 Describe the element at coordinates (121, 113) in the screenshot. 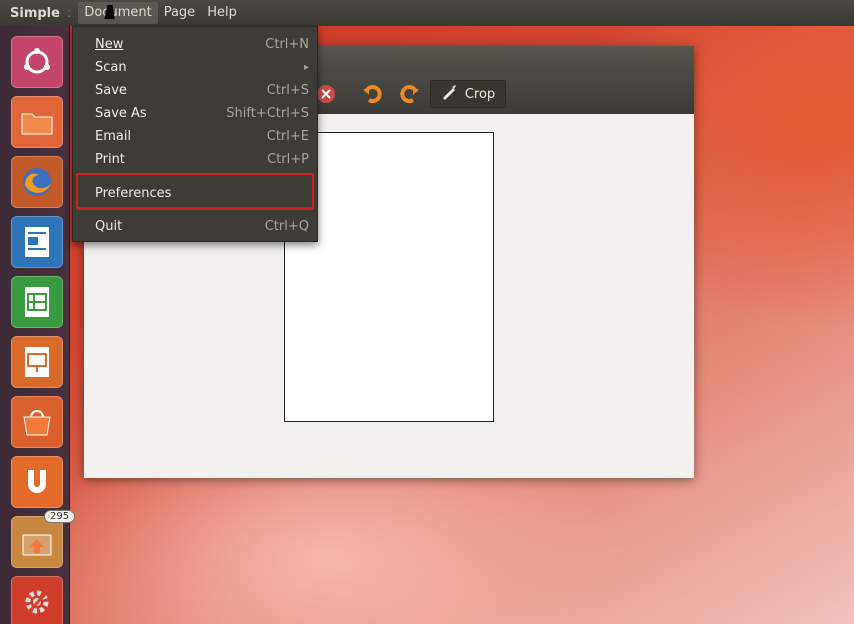

I see `menu-item-label: Save As` at that location.